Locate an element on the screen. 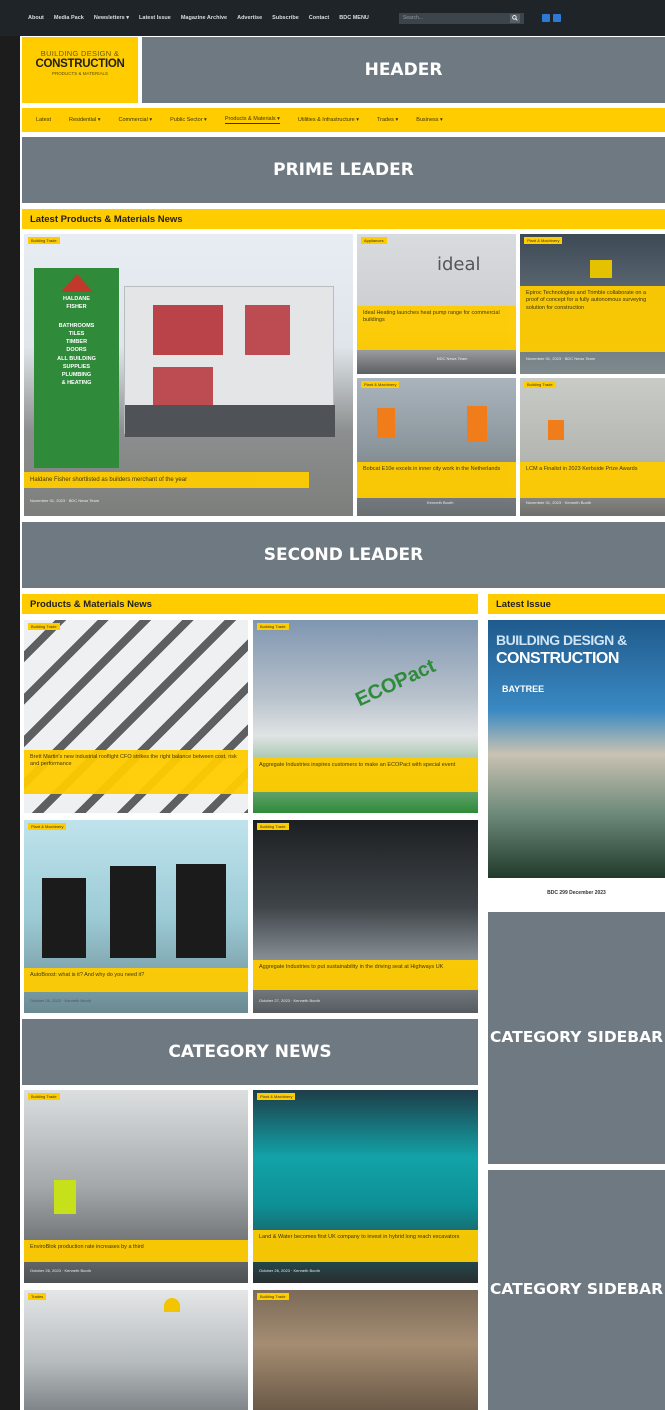 Image resolution: width=665 pixels, height=1410 pixels. topbar-link-about: About is located at coordinates (36, 18).